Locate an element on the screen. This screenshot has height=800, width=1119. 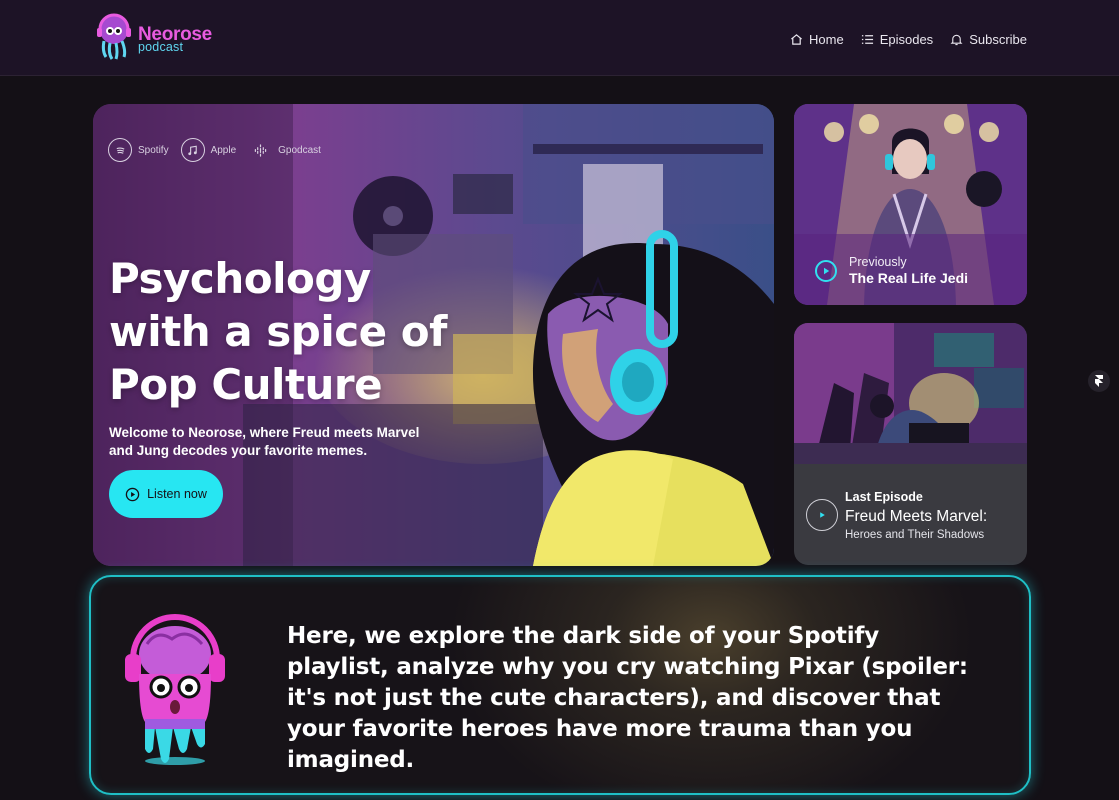
nav-home-label: Home is located at coordinates (826, 39).